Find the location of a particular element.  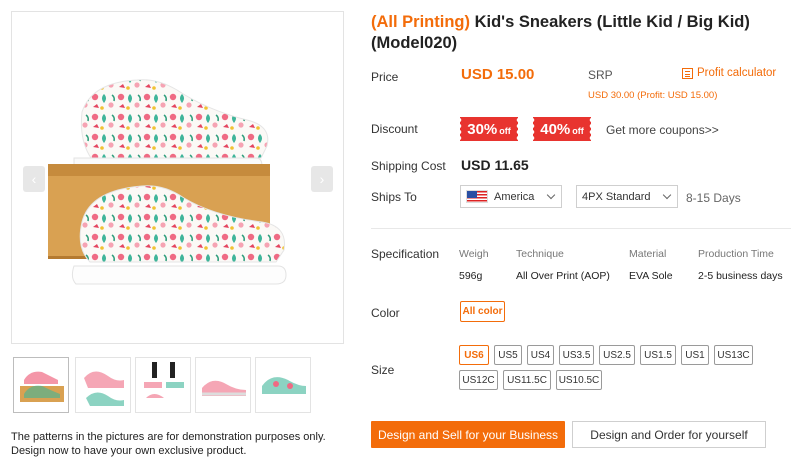

size-label: Size is located at coordinates (383, 370).